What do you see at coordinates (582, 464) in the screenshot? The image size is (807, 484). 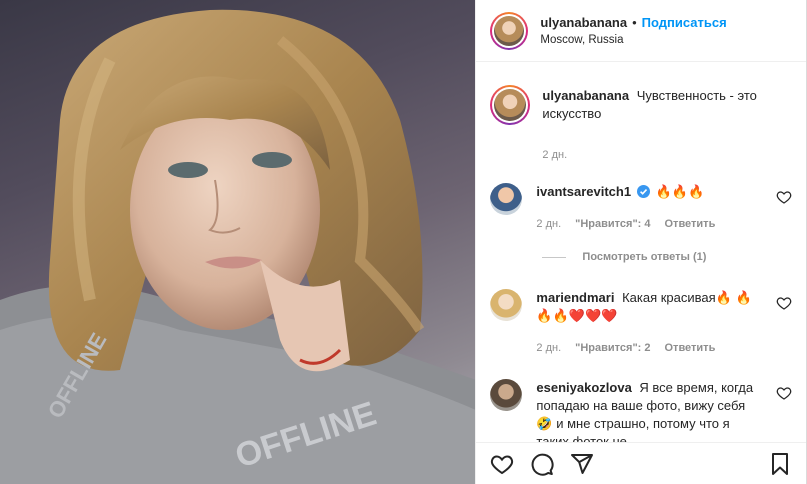 I see `share-icon` at bounding box center [582, 464].